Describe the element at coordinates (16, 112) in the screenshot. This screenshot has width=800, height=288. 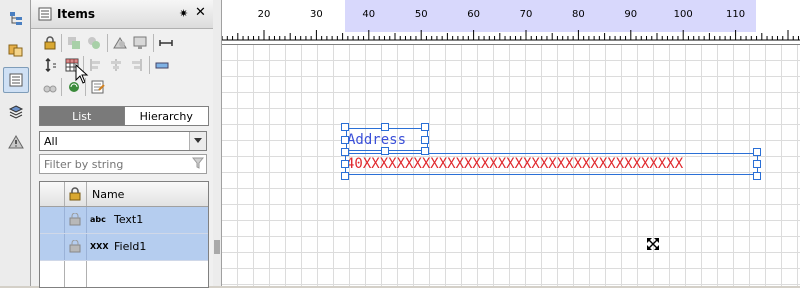
I see `layers-icon` at that location.